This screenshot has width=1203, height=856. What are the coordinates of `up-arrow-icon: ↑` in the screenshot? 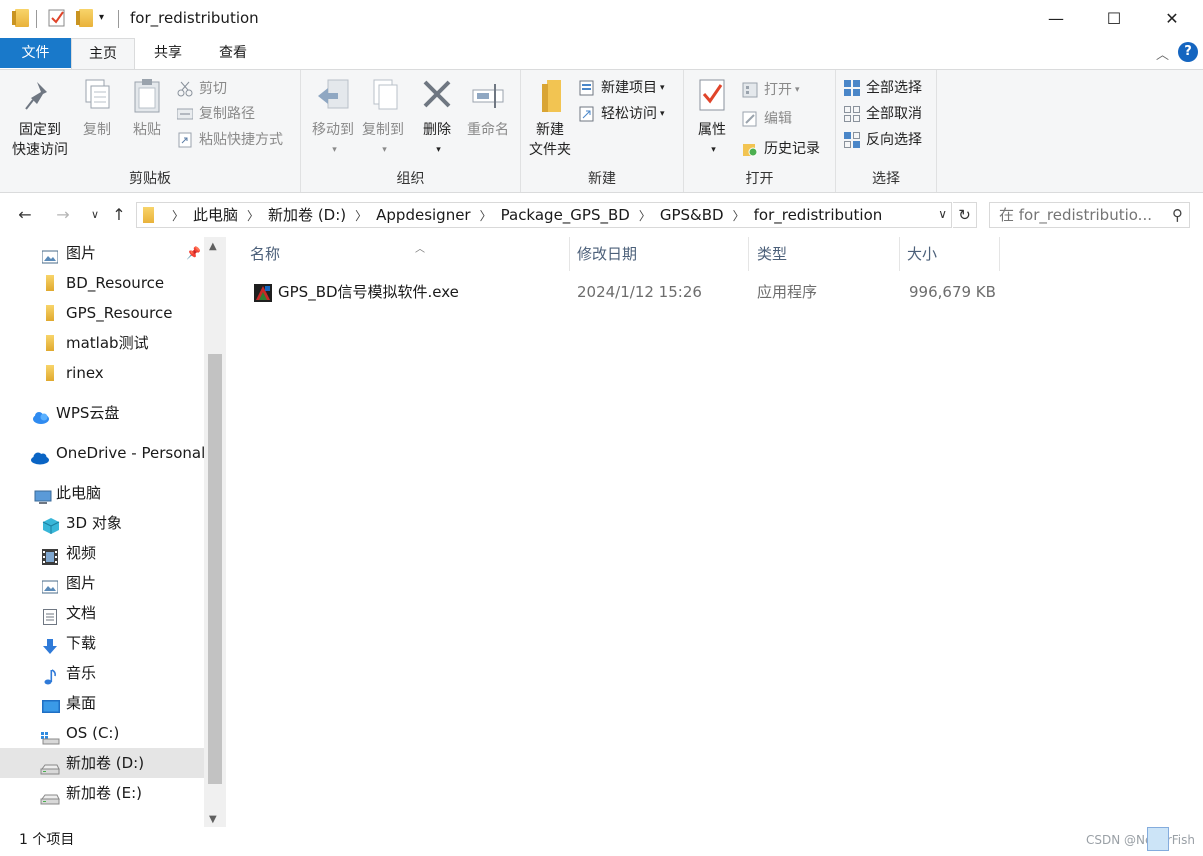 It's located at (119, 215).